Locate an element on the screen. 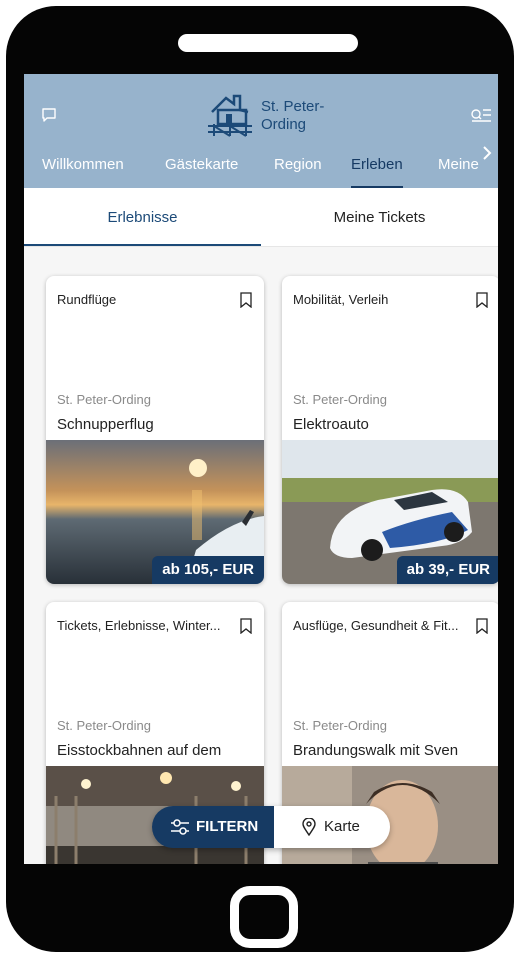 The image size is (520, 958). nav-item-willkommen: Willkommen is located at coordinates (83, 170).